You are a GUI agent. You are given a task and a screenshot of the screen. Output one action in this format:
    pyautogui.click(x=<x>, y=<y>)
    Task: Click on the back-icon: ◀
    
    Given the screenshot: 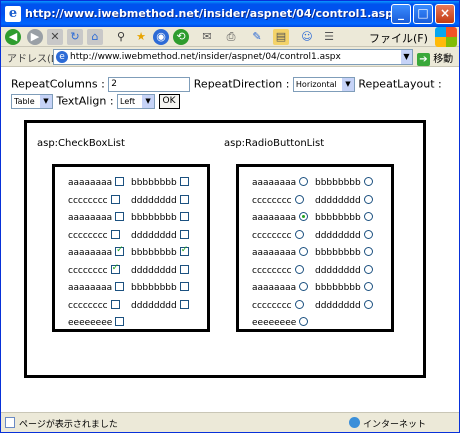 What is the action you would take?
    pyautogui.click(x=13, y=37)
    